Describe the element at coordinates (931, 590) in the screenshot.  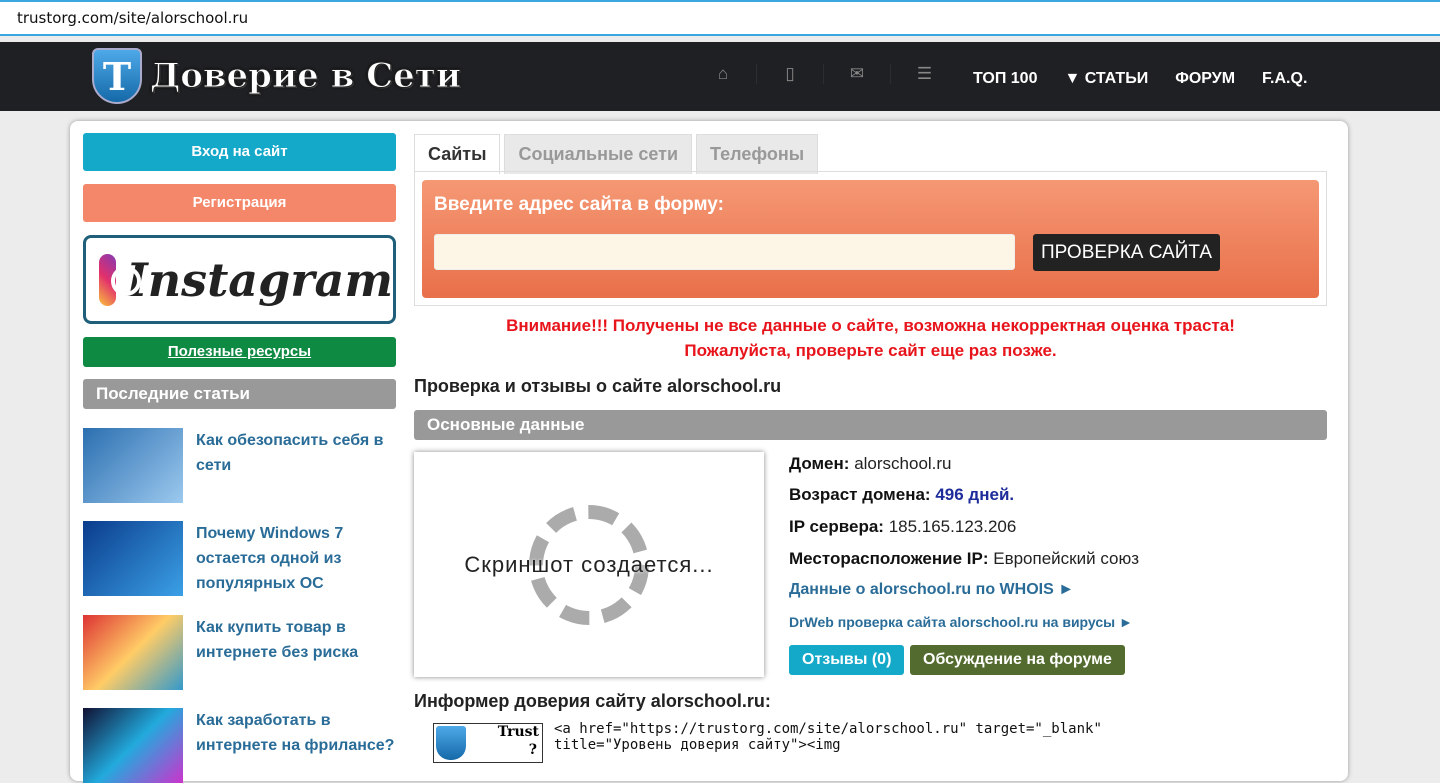
I see `whois-link: Данные о alorschool.ru по WHOIS ►` at that location.